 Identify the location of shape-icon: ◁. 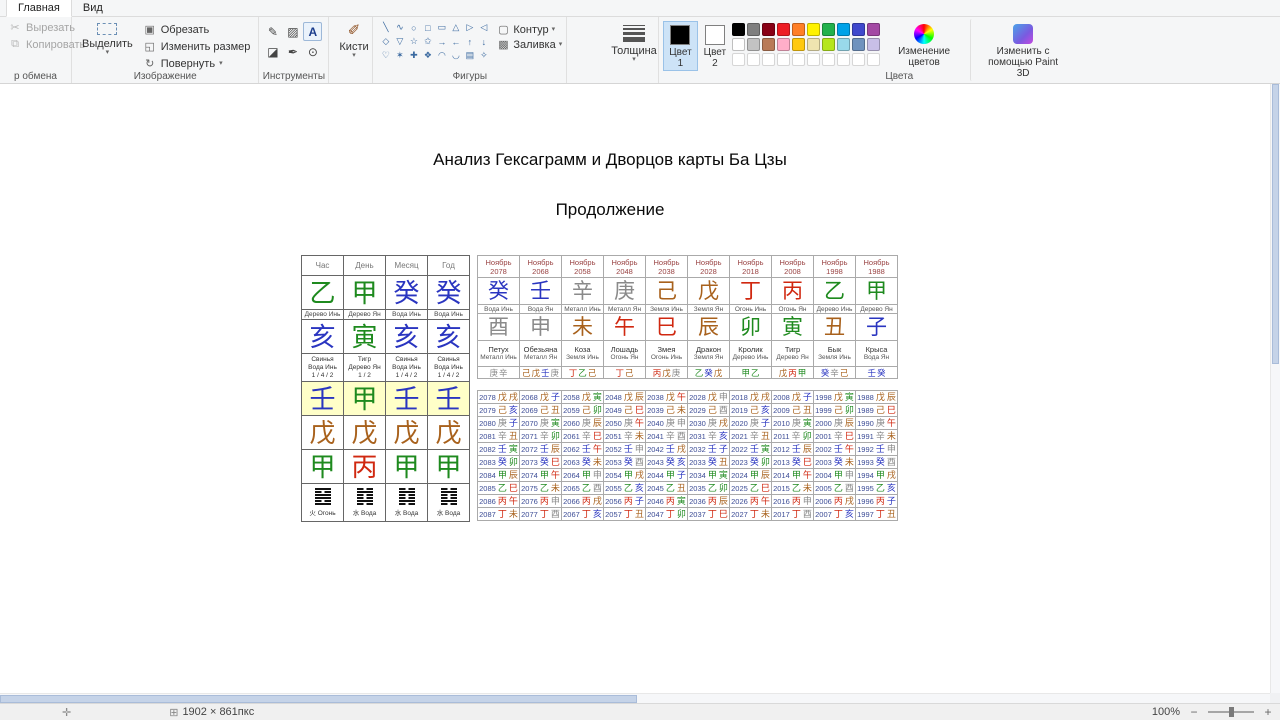
(483, 27).